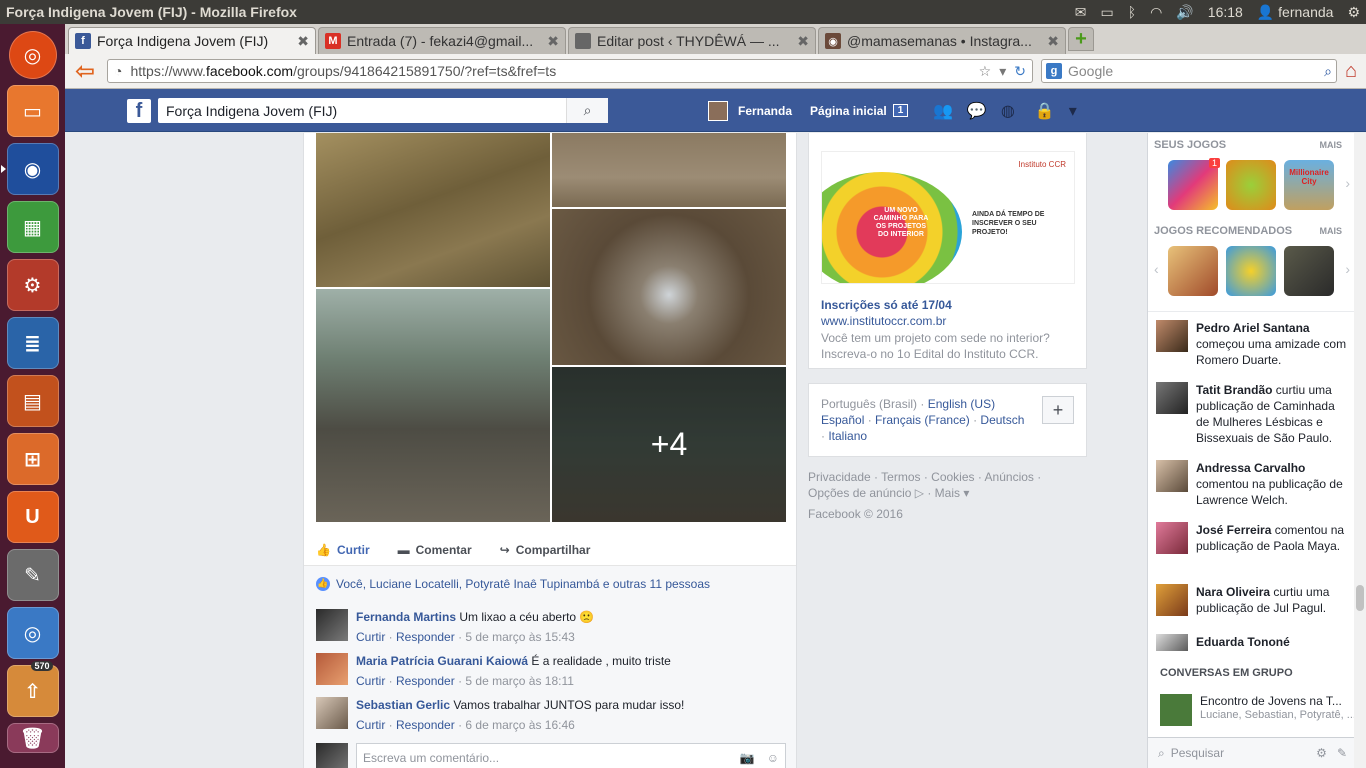 This screenshot has width=1366, height=768. Describe the element at coordinates (32, 111) in the screenshot. I see `files-icon: ▭` at that location.